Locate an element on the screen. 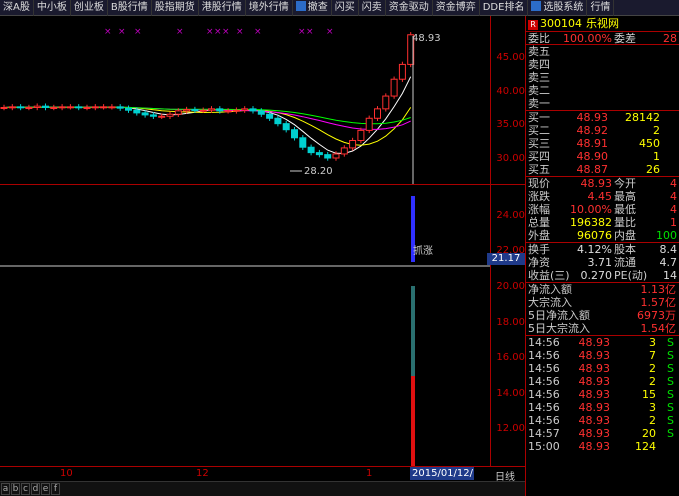 The height and width of the screenshot is (496, 679). toolbar-item-label: 深A股 is located at coordinates (16, 7).